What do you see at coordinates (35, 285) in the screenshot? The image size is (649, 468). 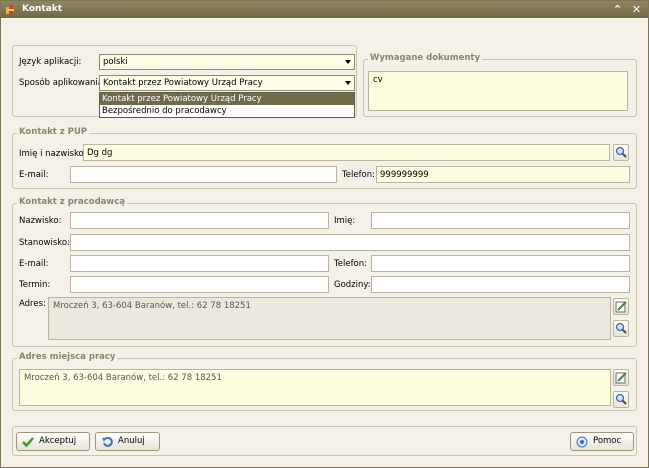 I see `employer-term-label: Termin:` at bounding box center [35, 285].